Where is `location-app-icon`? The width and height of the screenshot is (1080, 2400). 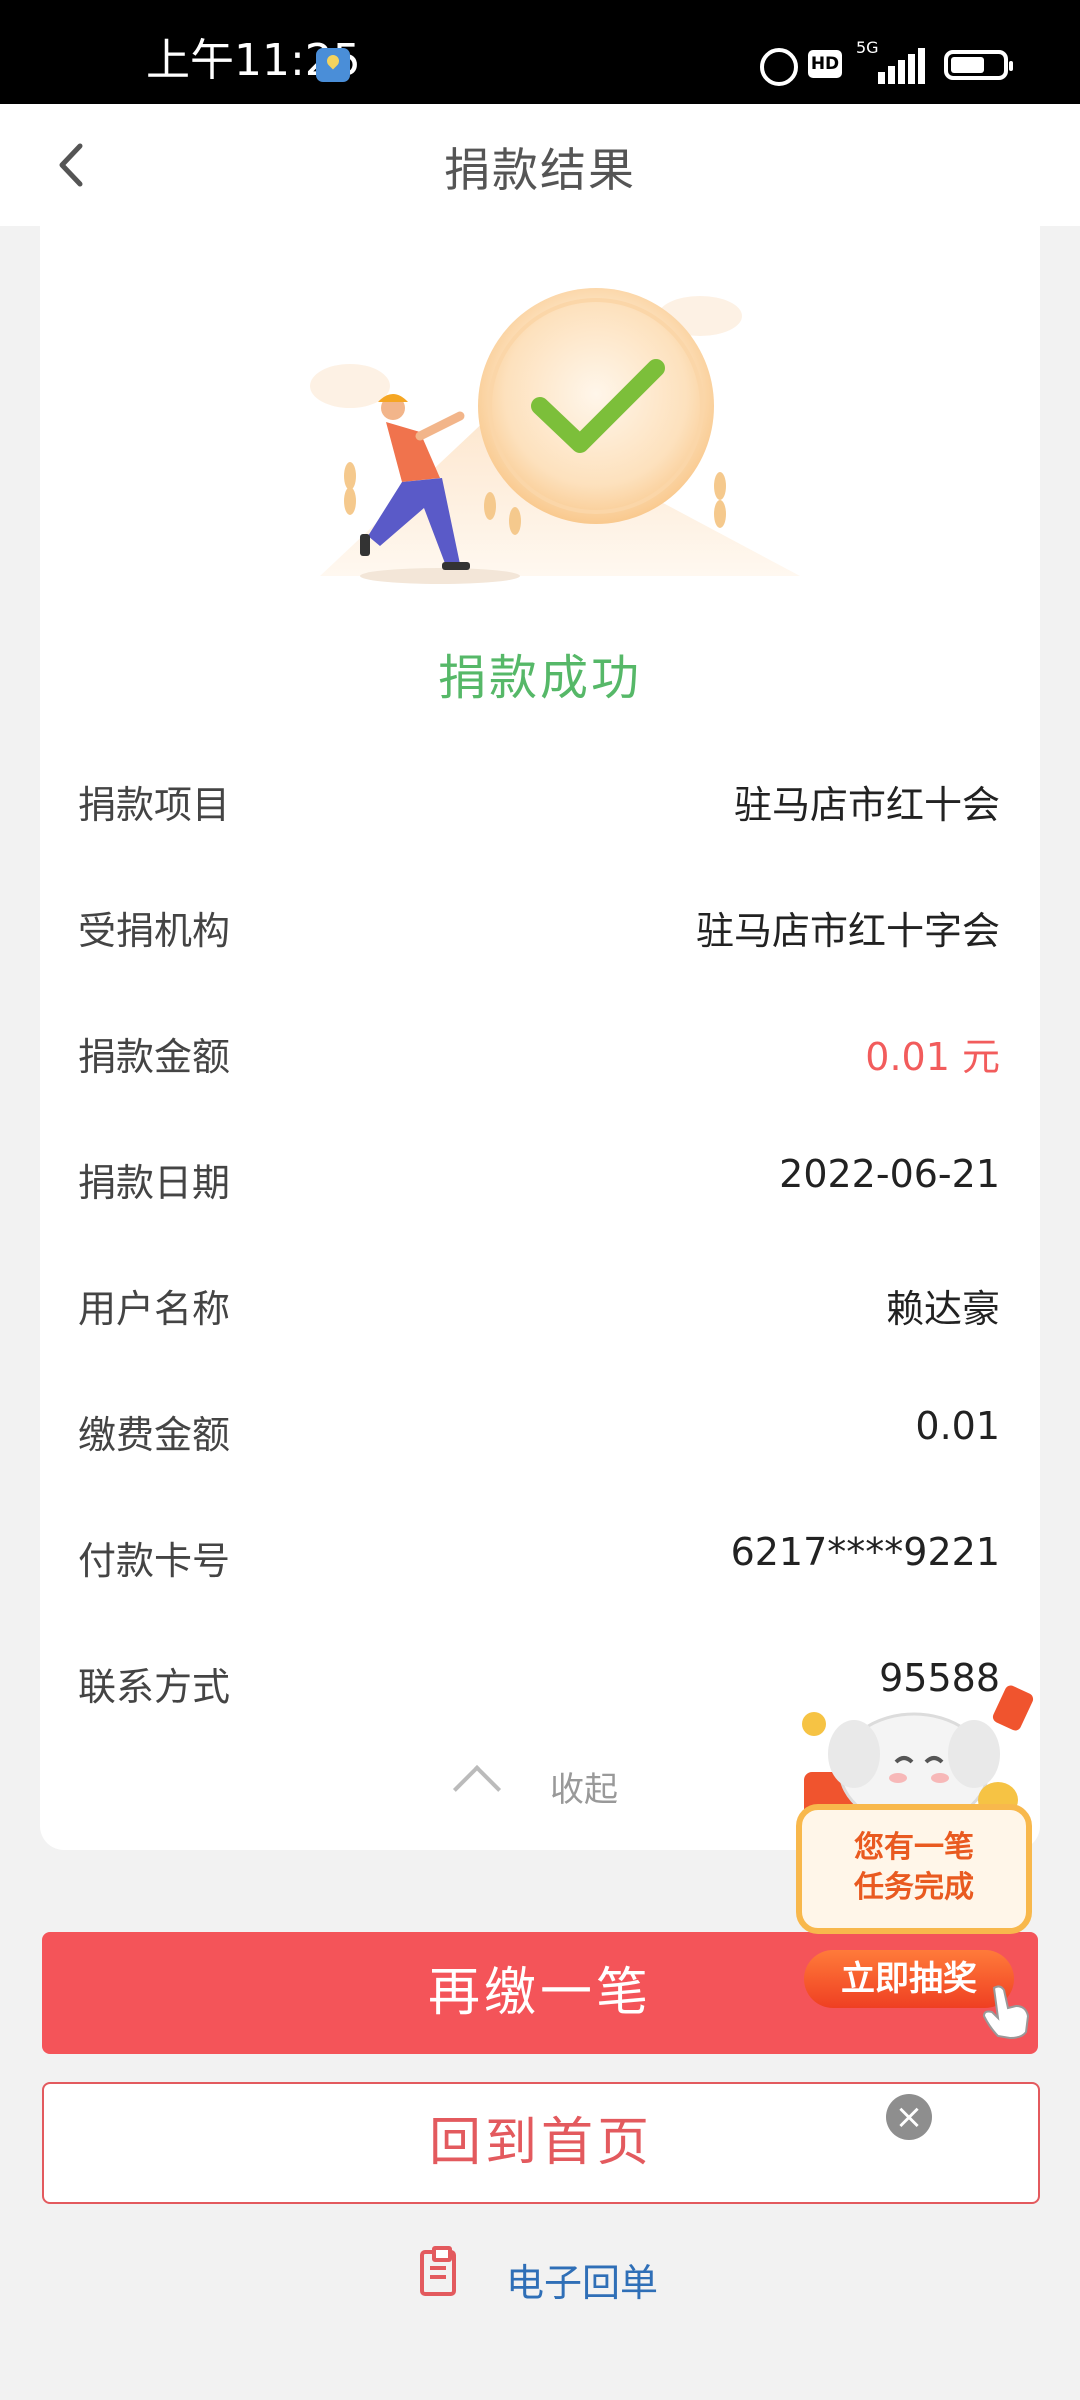
location-app-icon is located at coordinates (333, 65).